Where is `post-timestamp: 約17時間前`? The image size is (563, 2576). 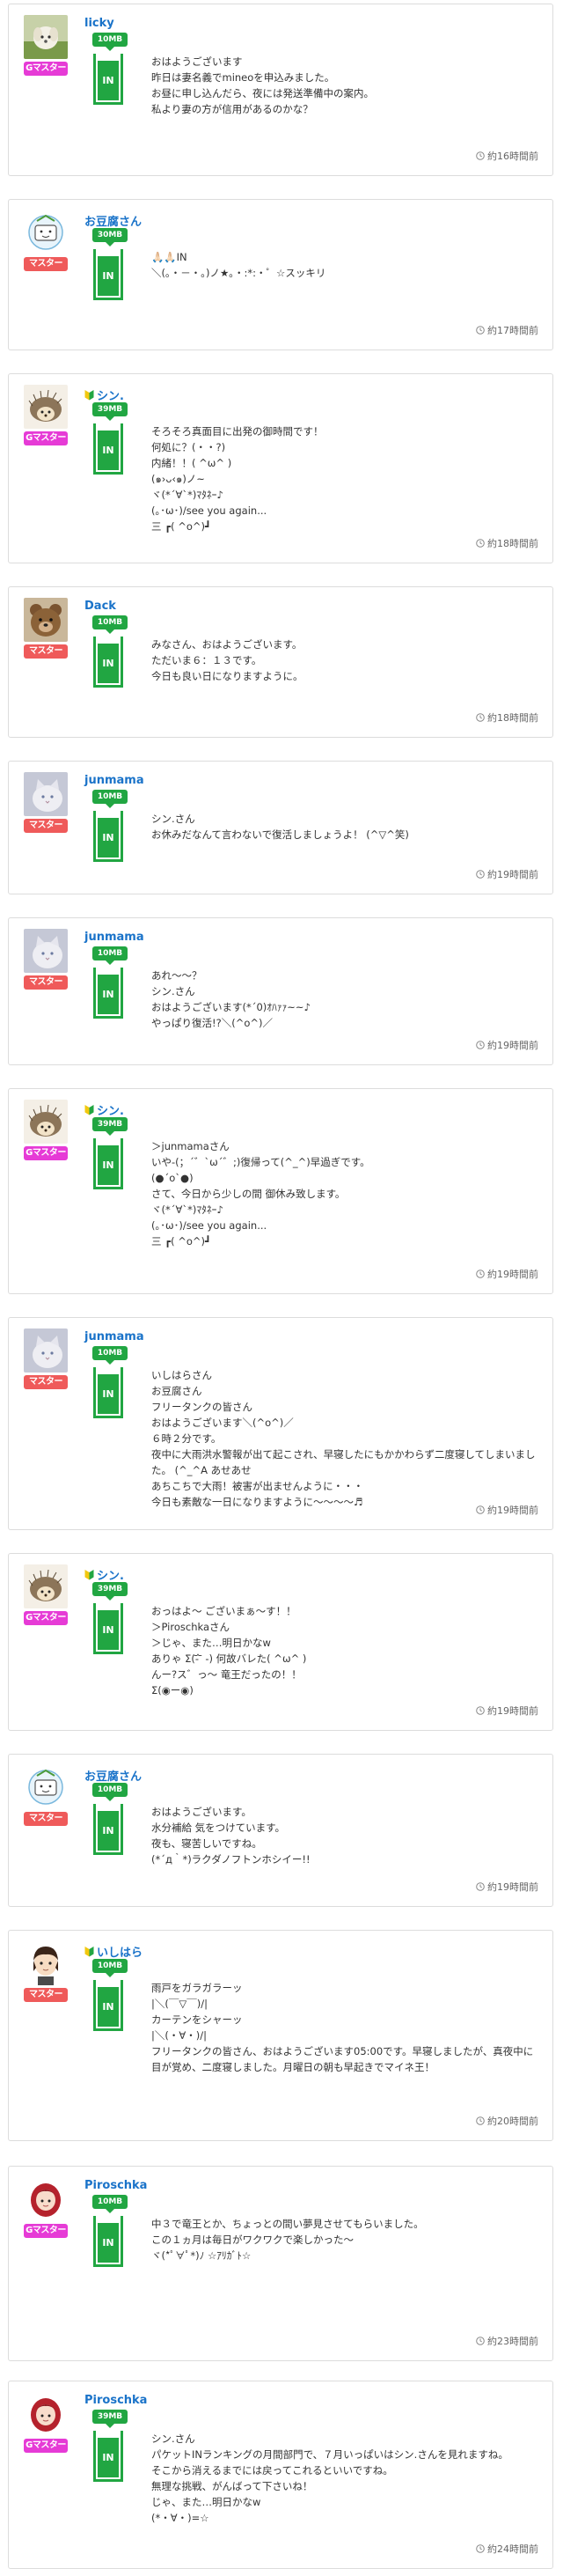
post-timestamp: 約17時間前 is located at coordinates (507, 330).